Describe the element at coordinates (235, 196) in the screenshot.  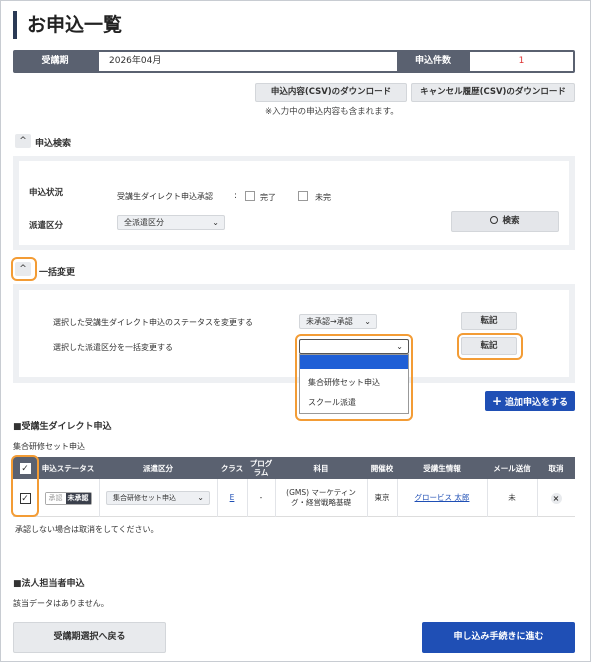
I see `colon: :` at that location.